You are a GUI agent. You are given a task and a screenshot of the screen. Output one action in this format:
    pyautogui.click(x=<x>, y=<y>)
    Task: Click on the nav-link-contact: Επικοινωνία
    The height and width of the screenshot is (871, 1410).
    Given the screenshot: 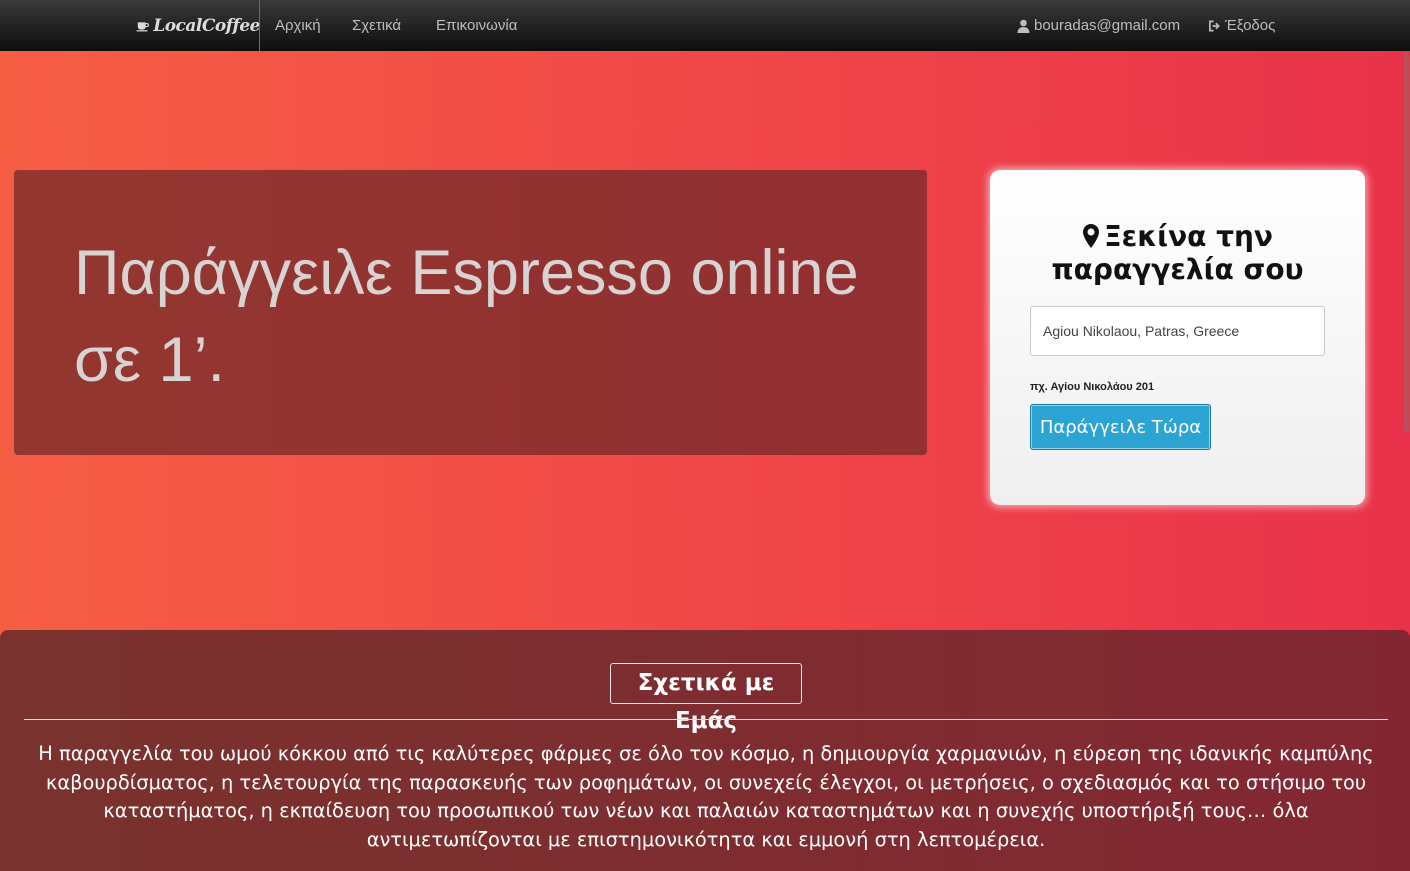 What is the action you would take?
    pyautogui.click(x=476, y=25)
    